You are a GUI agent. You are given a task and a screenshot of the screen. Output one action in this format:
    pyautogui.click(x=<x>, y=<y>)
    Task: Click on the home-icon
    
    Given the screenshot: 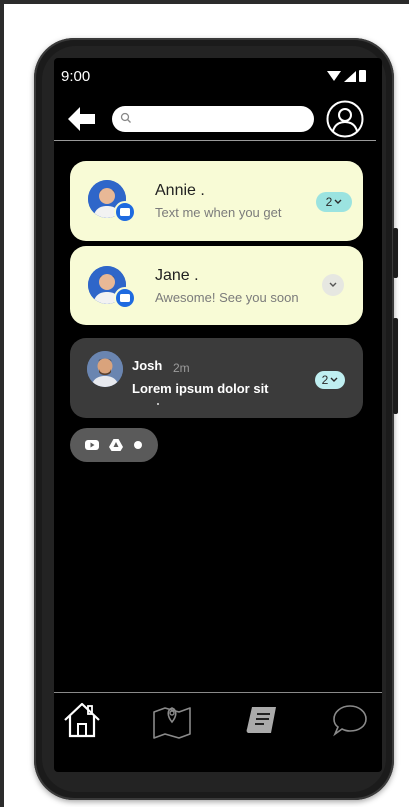 What is the action you would take?
    pyautogui.click(x=82, y=720)
    